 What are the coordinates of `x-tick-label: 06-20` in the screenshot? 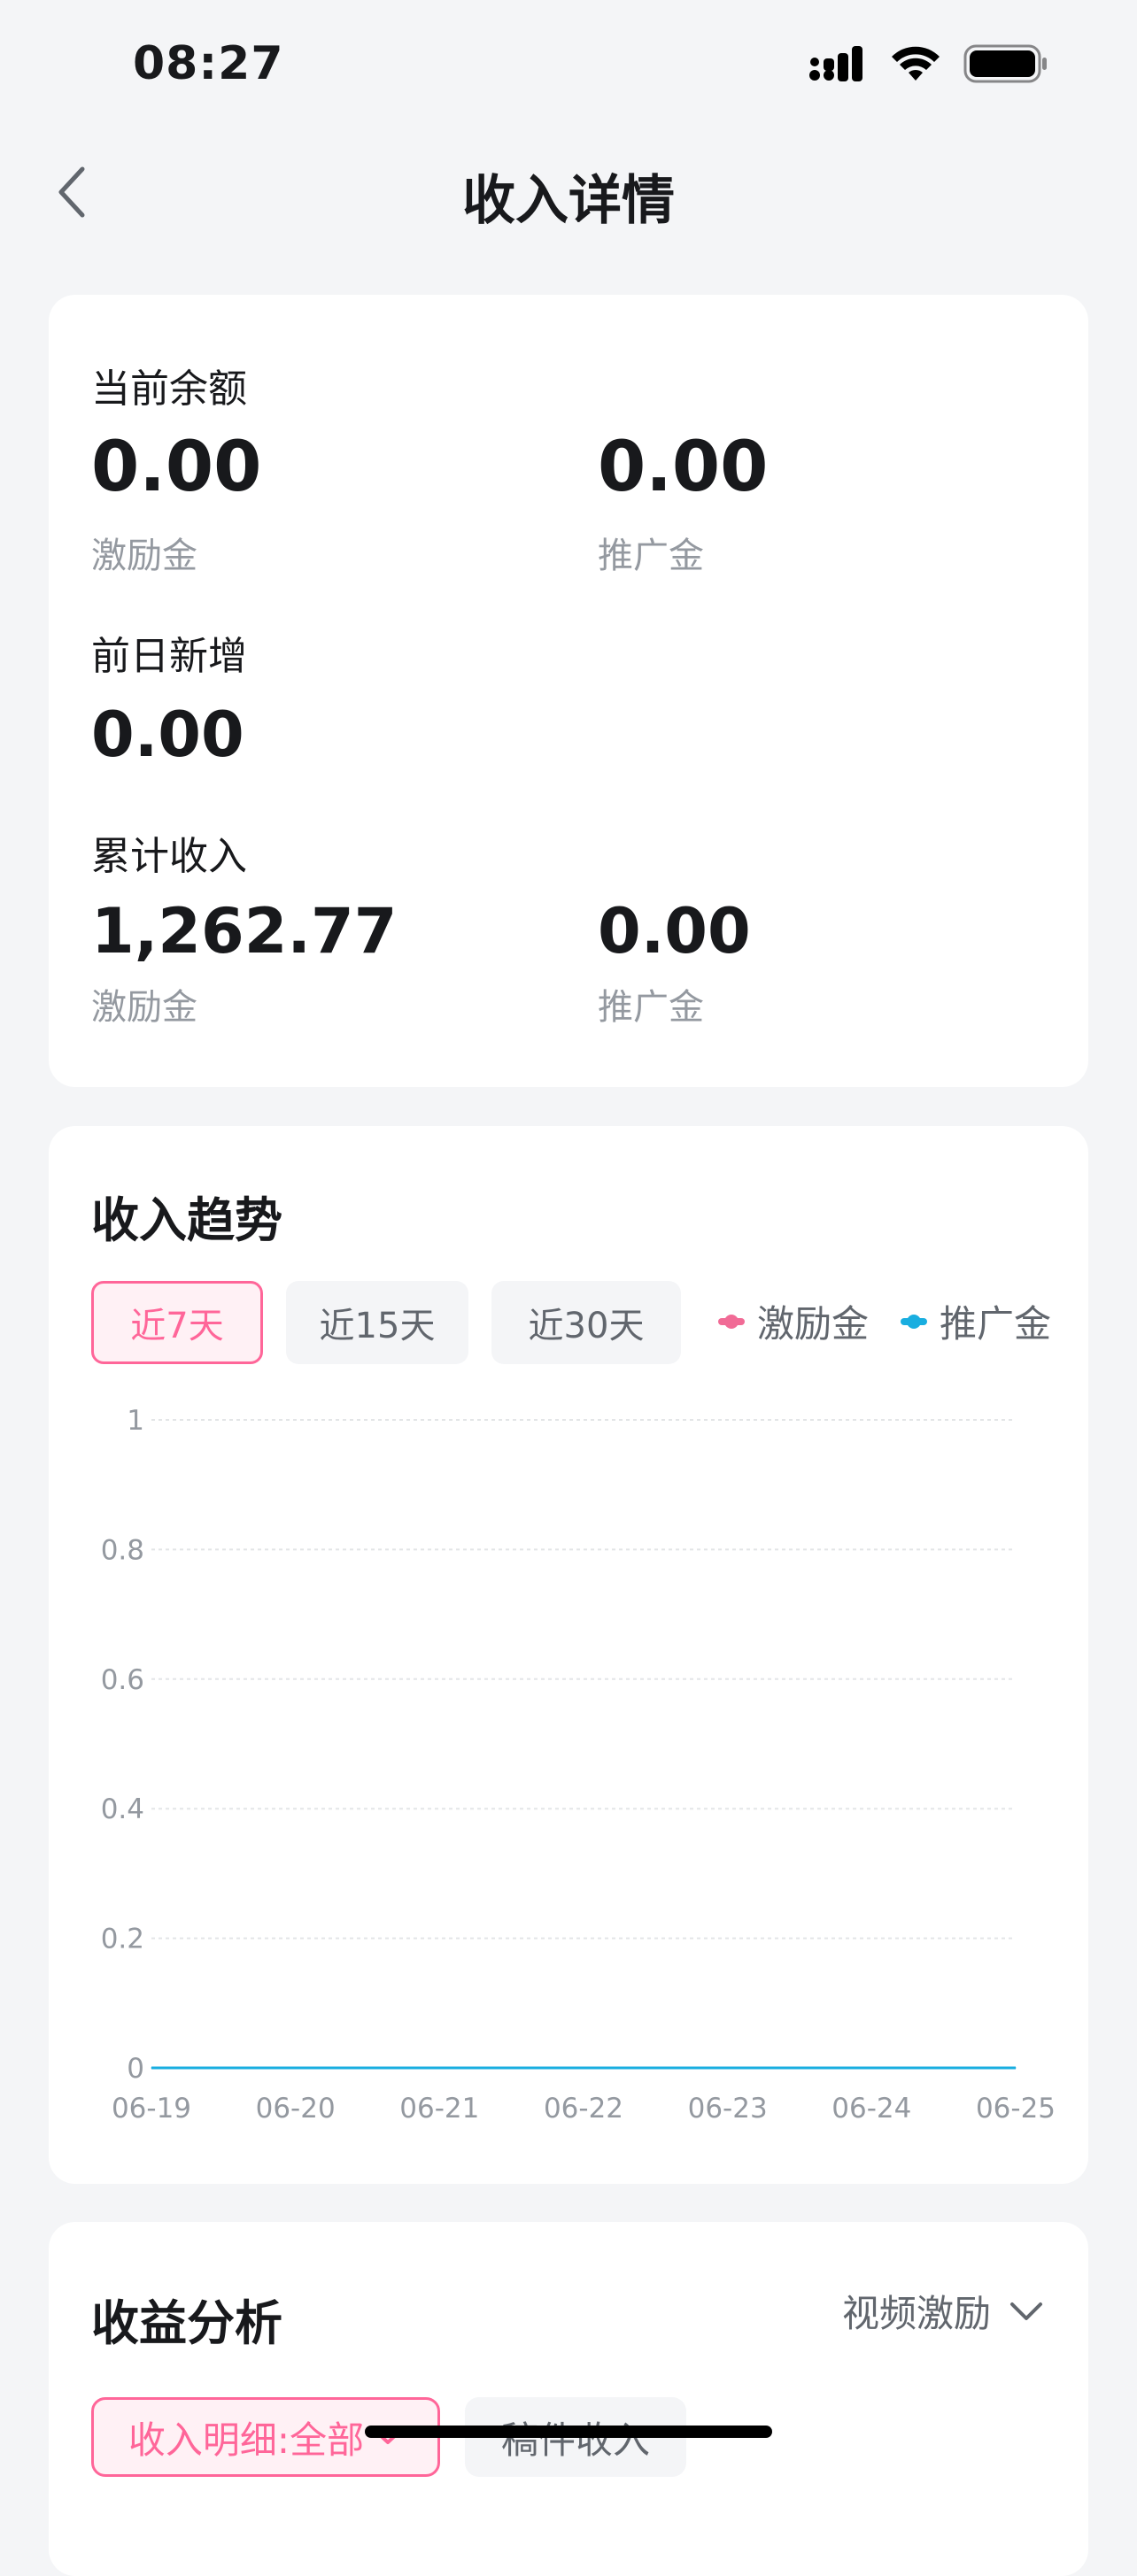 It's located at (296, 2109).